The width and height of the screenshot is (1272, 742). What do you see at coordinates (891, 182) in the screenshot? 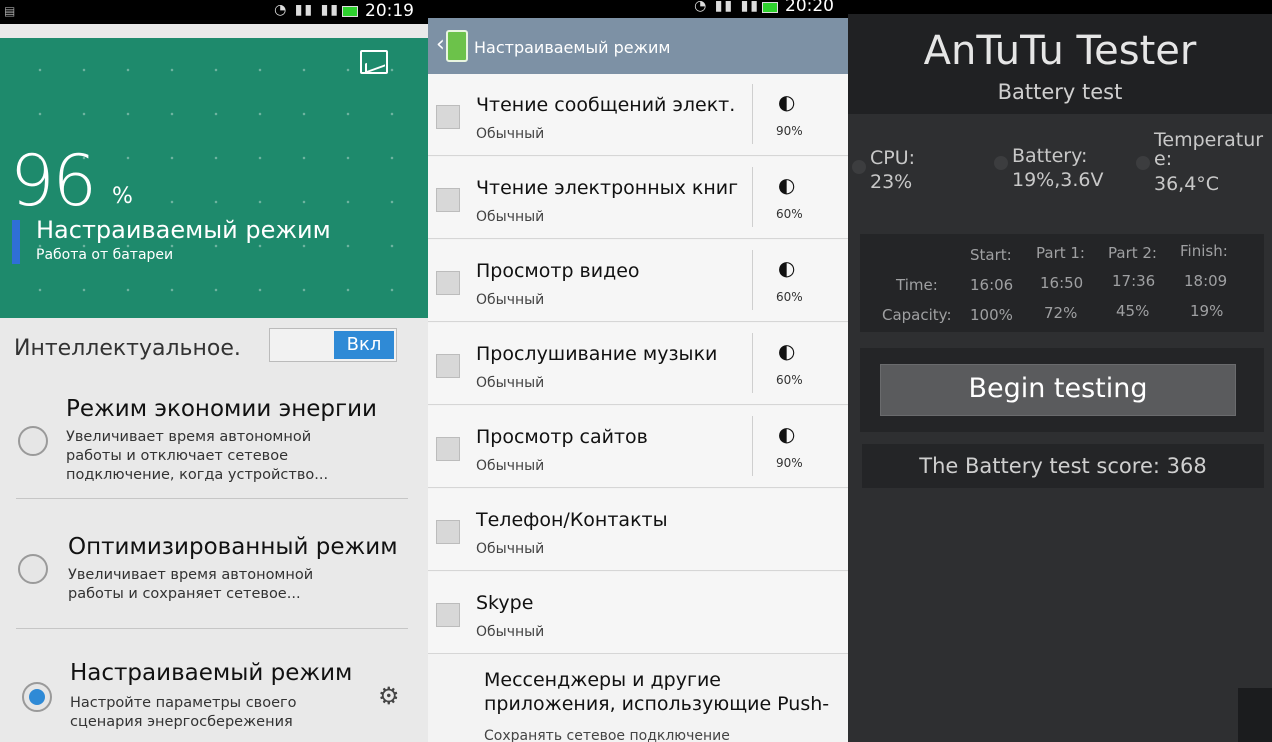
I see `cpu-value: 23%` at bounding box center [891, 182].